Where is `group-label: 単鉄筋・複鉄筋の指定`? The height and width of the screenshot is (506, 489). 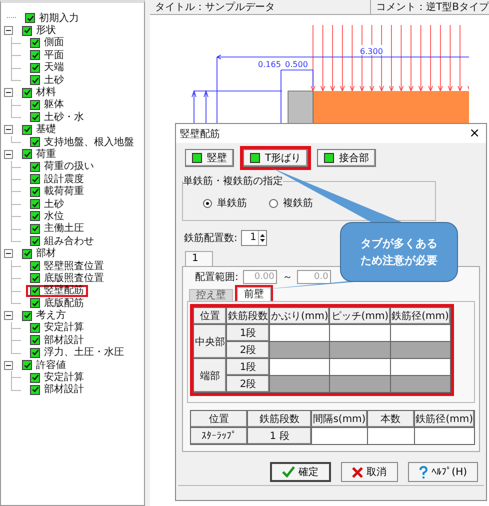 group-label: 単鉄筋・複鉄筋の指定 is located at coordinates (233, 181).